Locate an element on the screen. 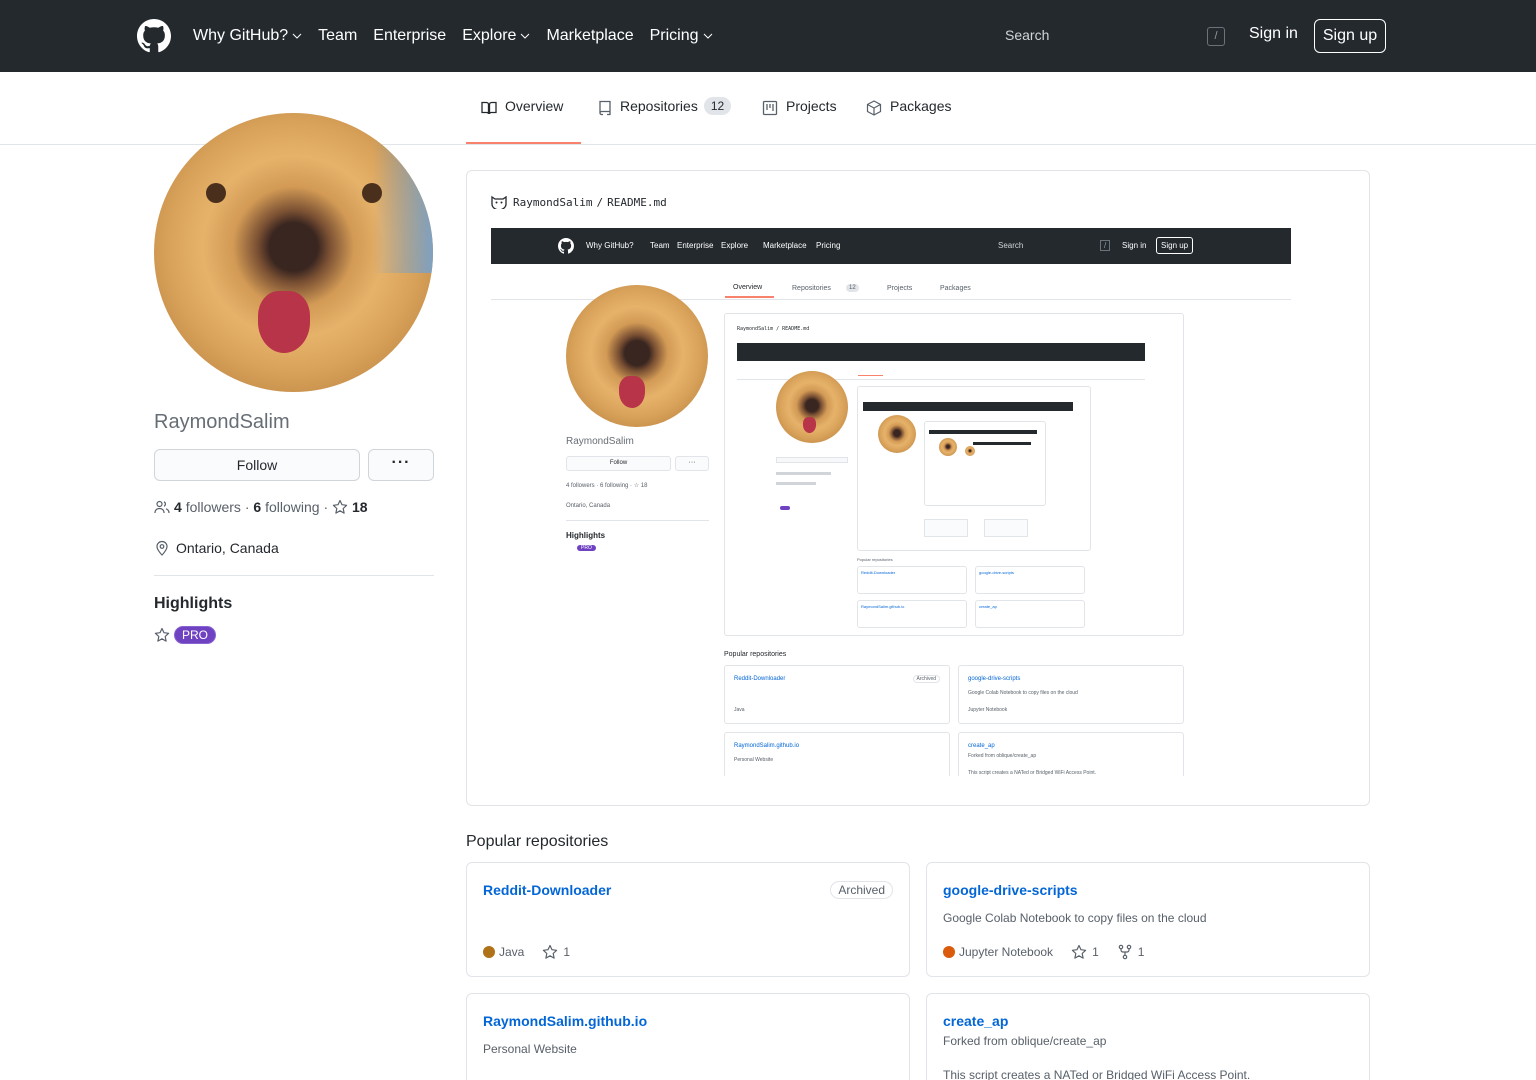  nav-enterprise-label: Enterprise is located at coordinates (410, 35).